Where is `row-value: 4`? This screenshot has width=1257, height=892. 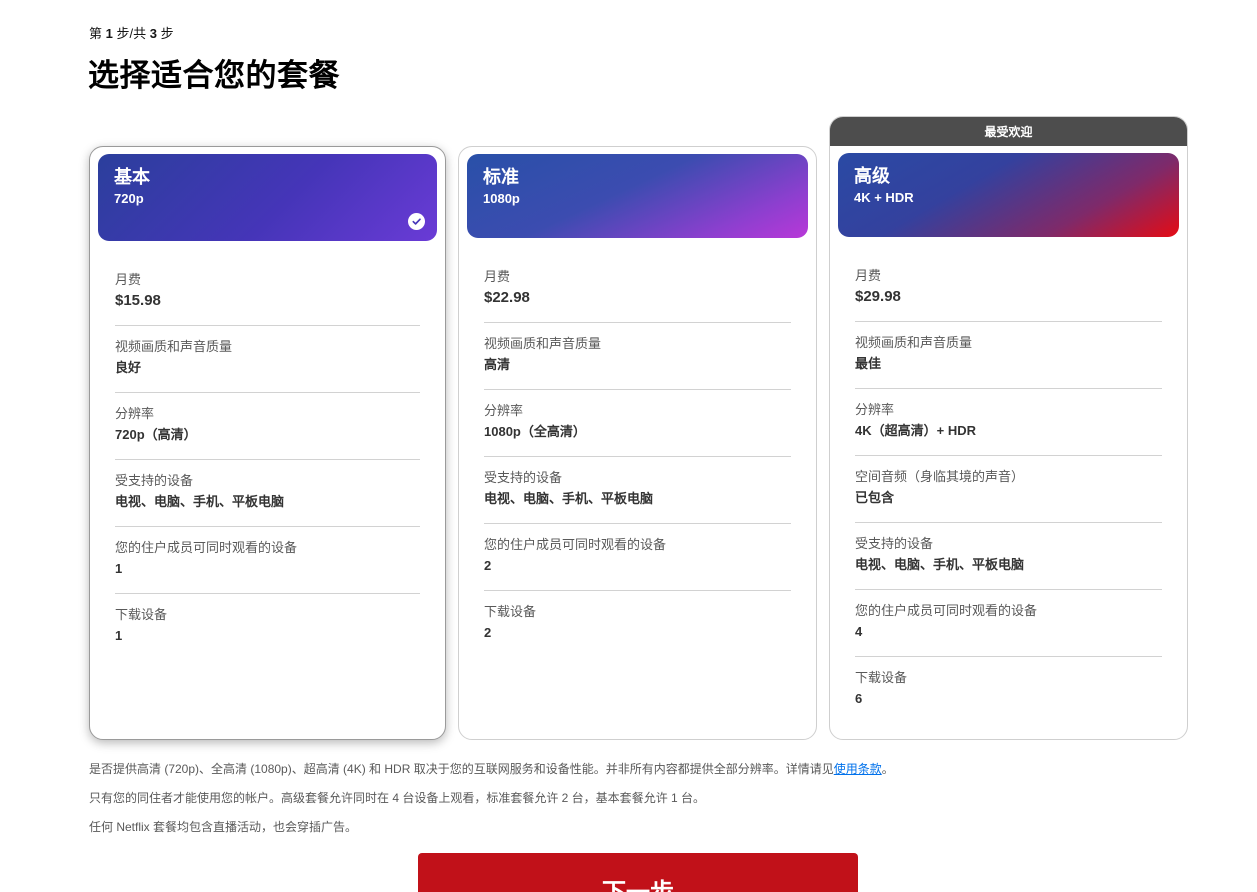 row-value: 4 is located at coordinates (859, 631).